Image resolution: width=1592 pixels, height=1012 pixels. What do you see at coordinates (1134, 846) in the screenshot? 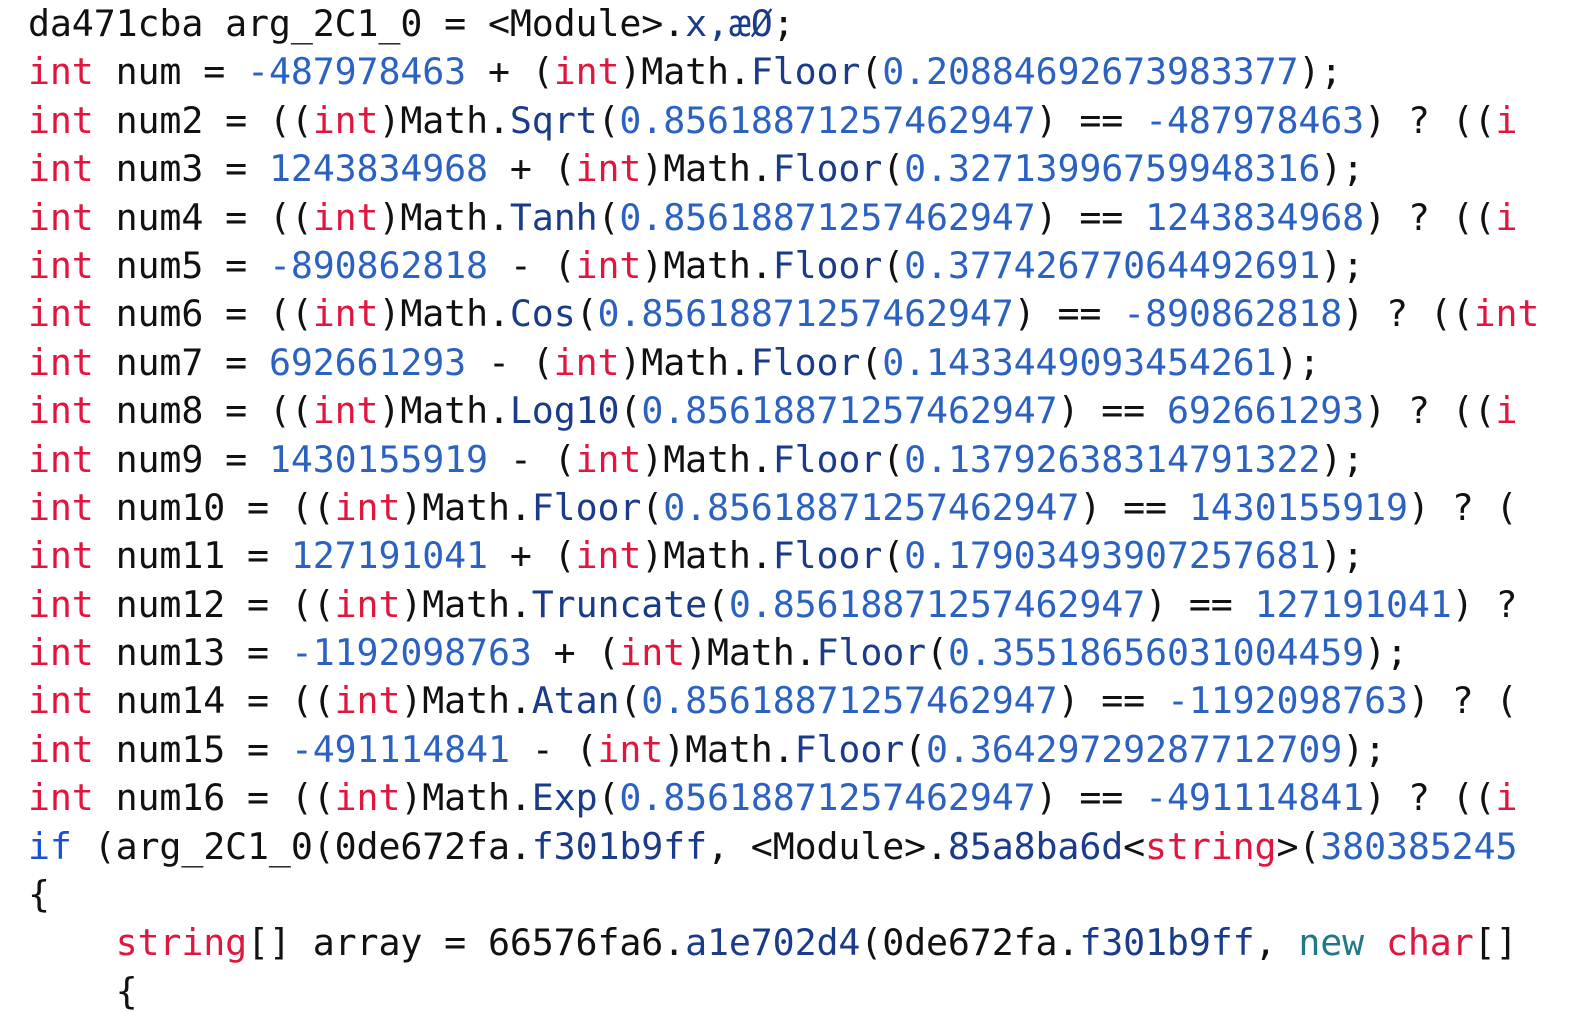
I see `code-token: <` at bounding box center [1134, 846].